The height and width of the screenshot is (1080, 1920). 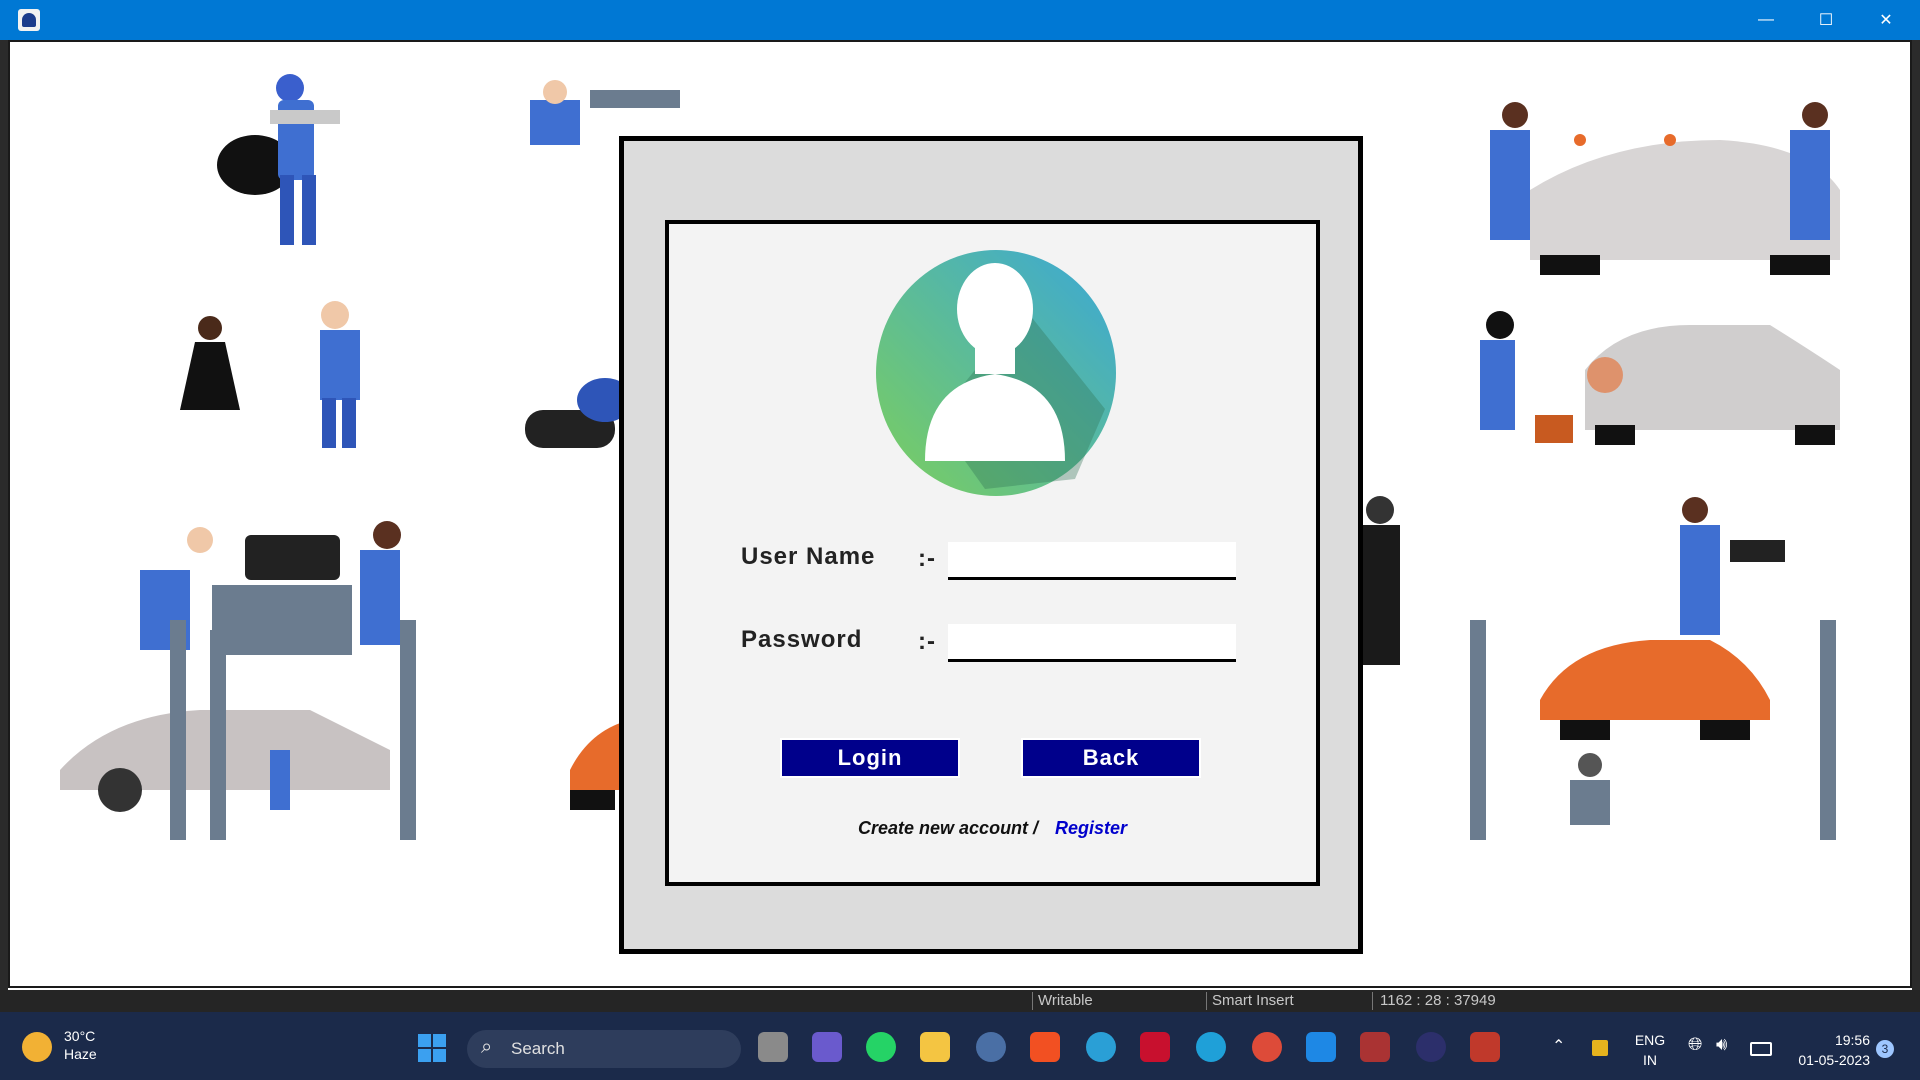 I want to click on help-icon, so click(x=1101, y=1047).